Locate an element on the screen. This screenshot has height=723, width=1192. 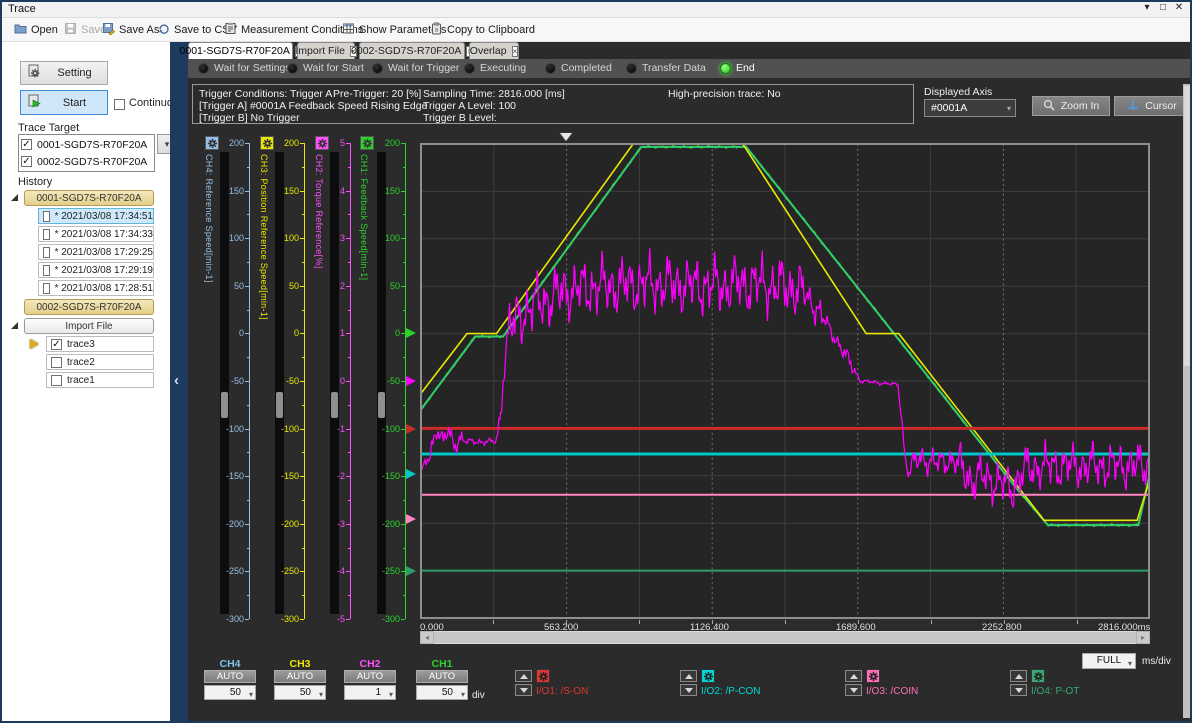
io4-gear-icon is located at coordinates (1038, 676).